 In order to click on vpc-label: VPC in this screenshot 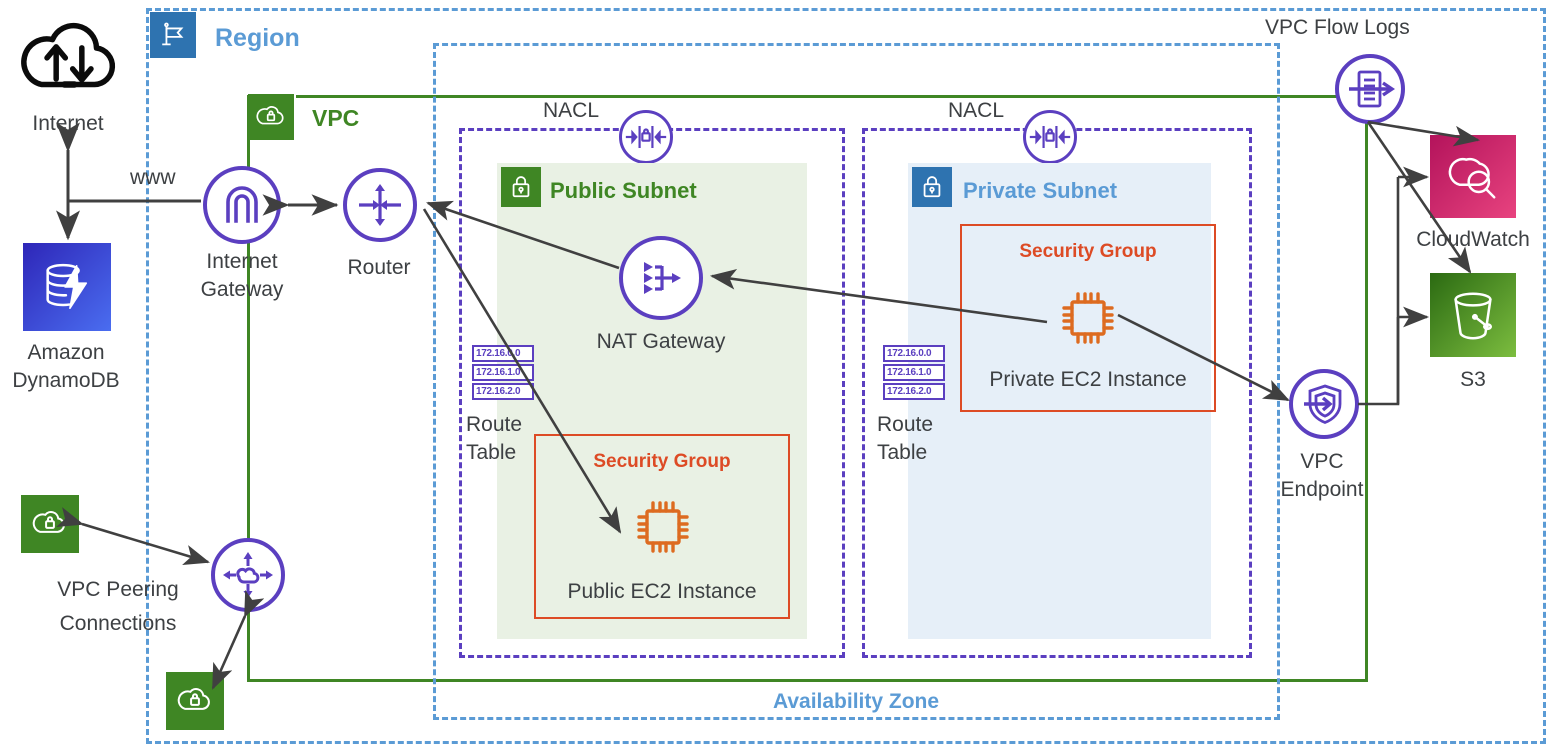, I will do `click(336, 118)`.